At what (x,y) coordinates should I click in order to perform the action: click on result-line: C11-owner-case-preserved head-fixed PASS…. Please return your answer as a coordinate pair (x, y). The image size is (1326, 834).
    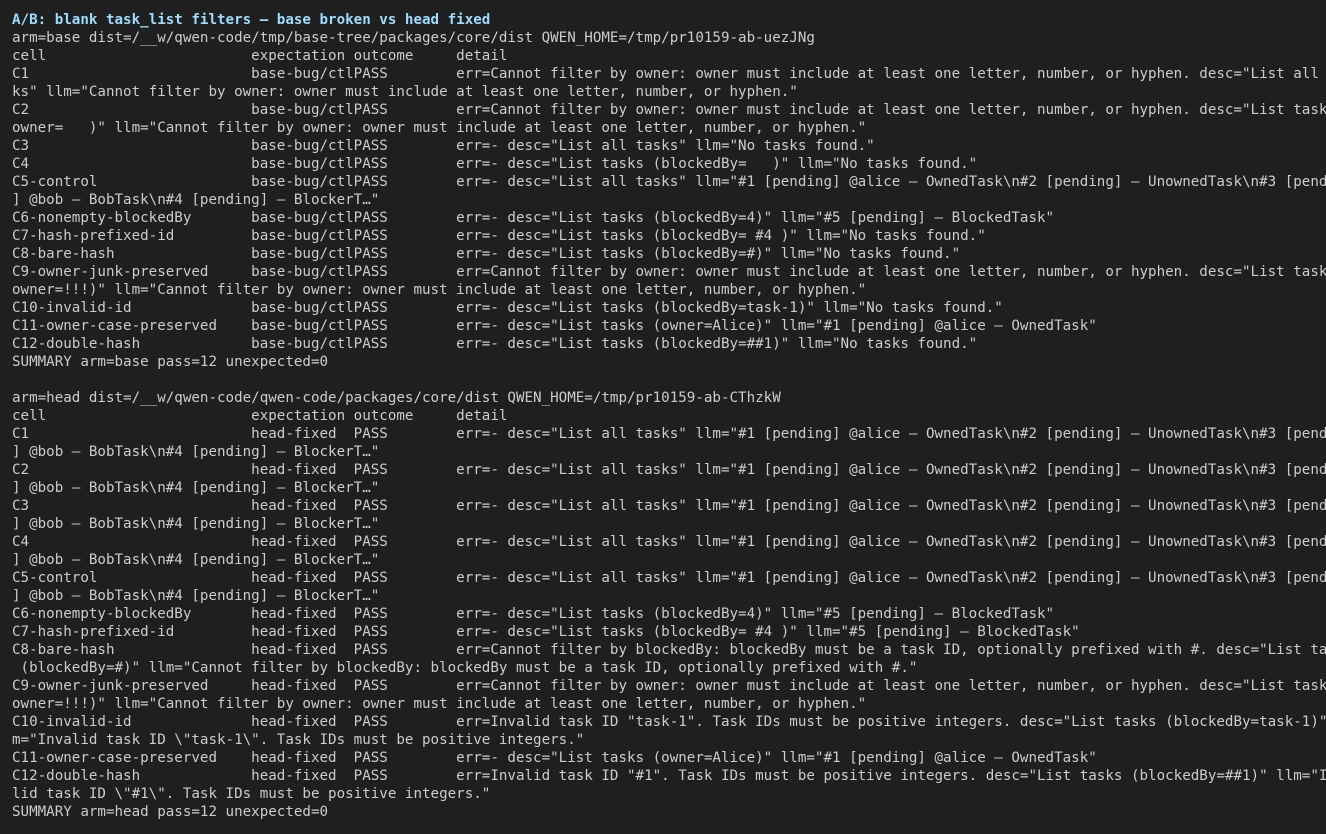
    Looking at the image, I should click on (554, 758).